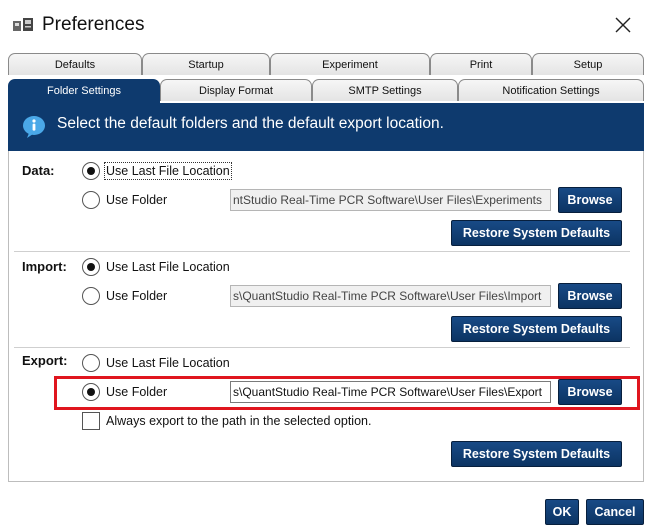 This screenshot has height=529, width=652. I want to click on tab-startup: Startup, so click(206, 64).